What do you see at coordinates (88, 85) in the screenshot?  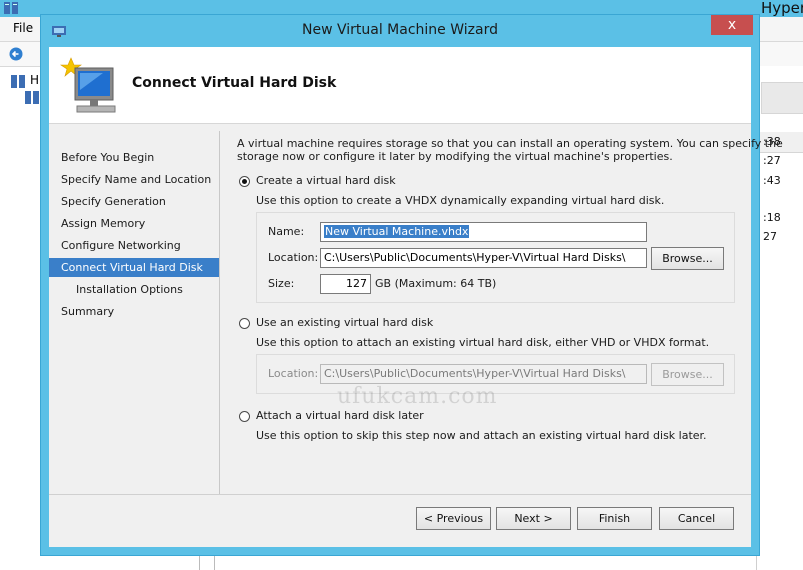 I see `virtual-machine-wizard-icon` at bounding box center [88, 85].